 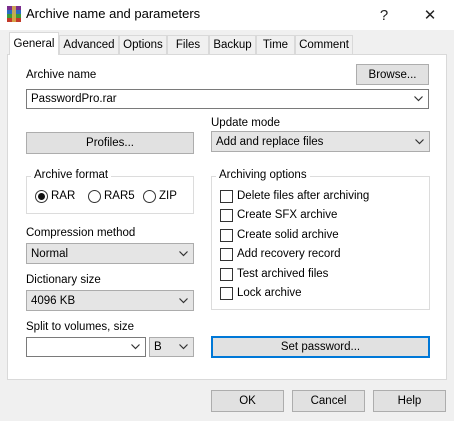 I want to click on checkbox-create-sfx, so click(x=226, y=215).